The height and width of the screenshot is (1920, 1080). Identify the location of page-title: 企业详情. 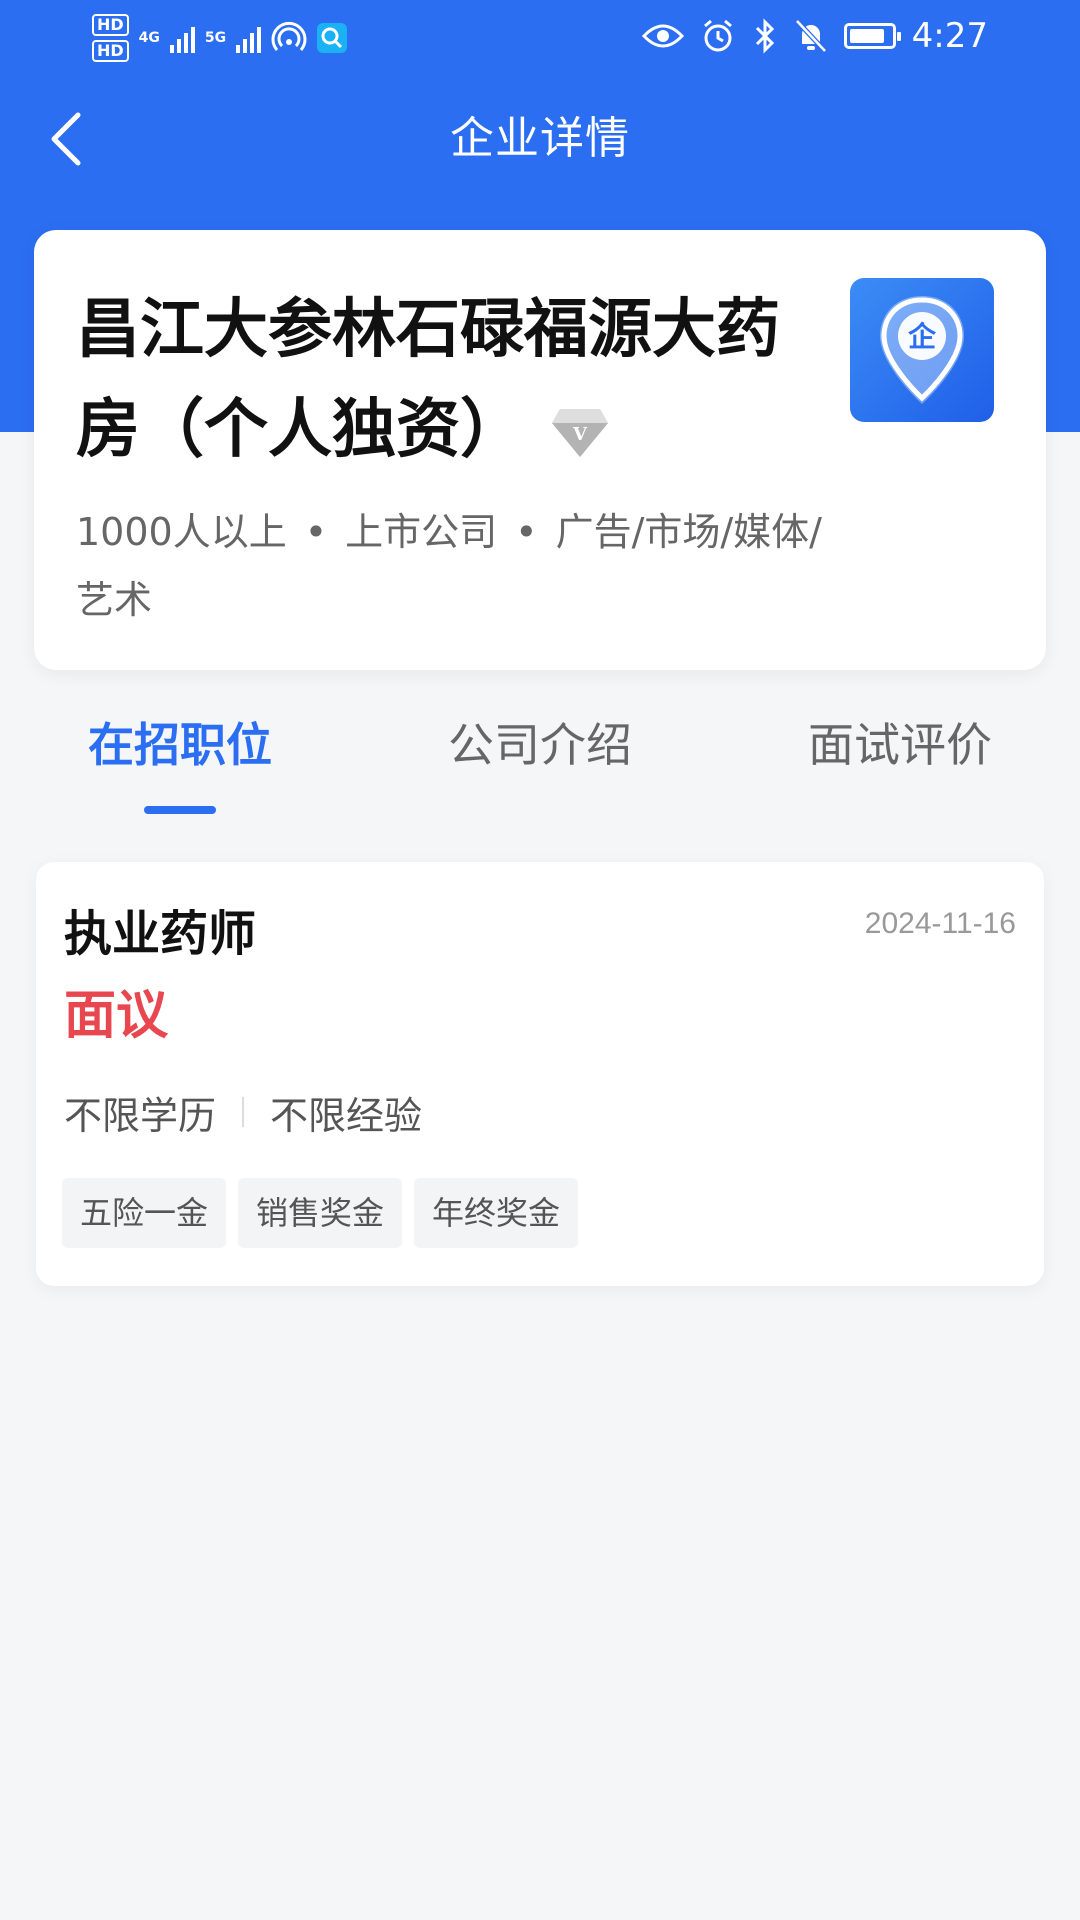
(540, 138).